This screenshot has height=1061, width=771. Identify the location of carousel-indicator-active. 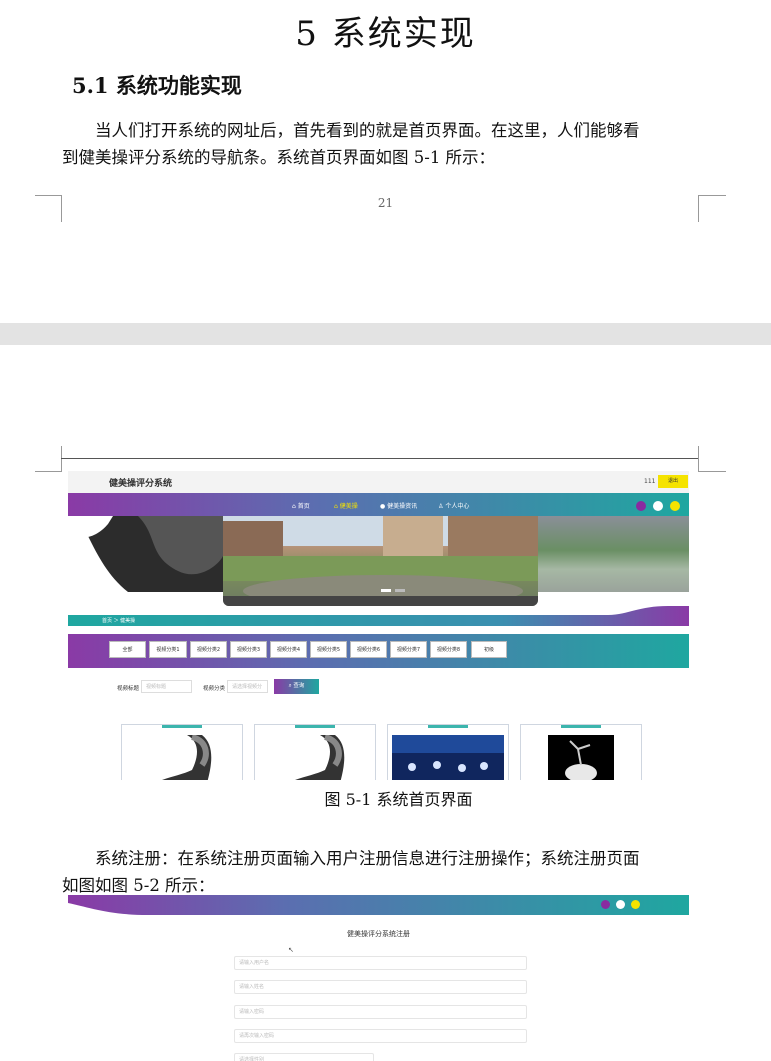
(386, 590).